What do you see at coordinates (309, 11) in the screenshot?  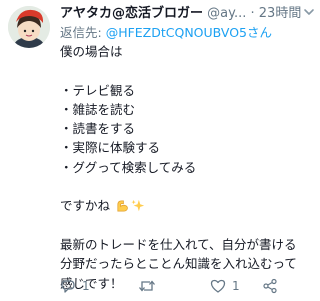 I see `chevron-down-icon` at bounding box center [309, 11].